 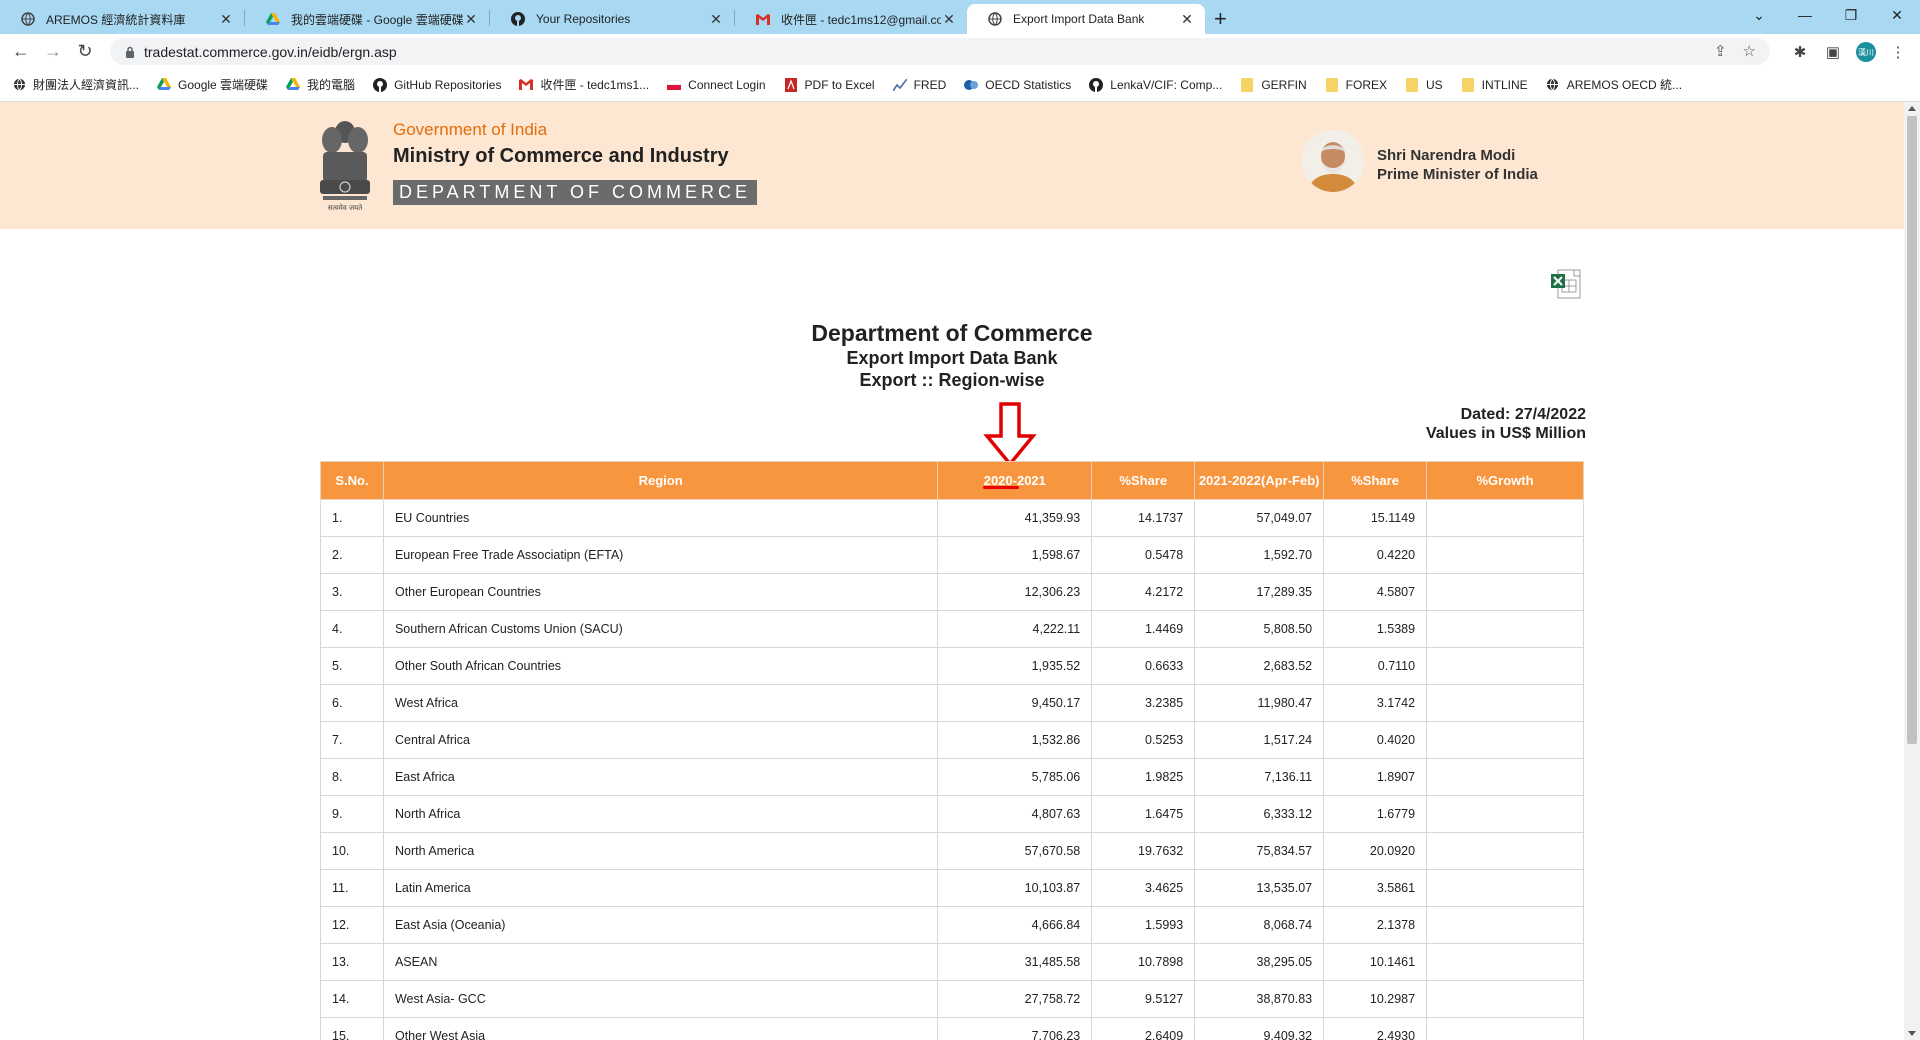 I want to click on cell-value-2021-2022: 2,683.52, so click(x=1259, y=666).